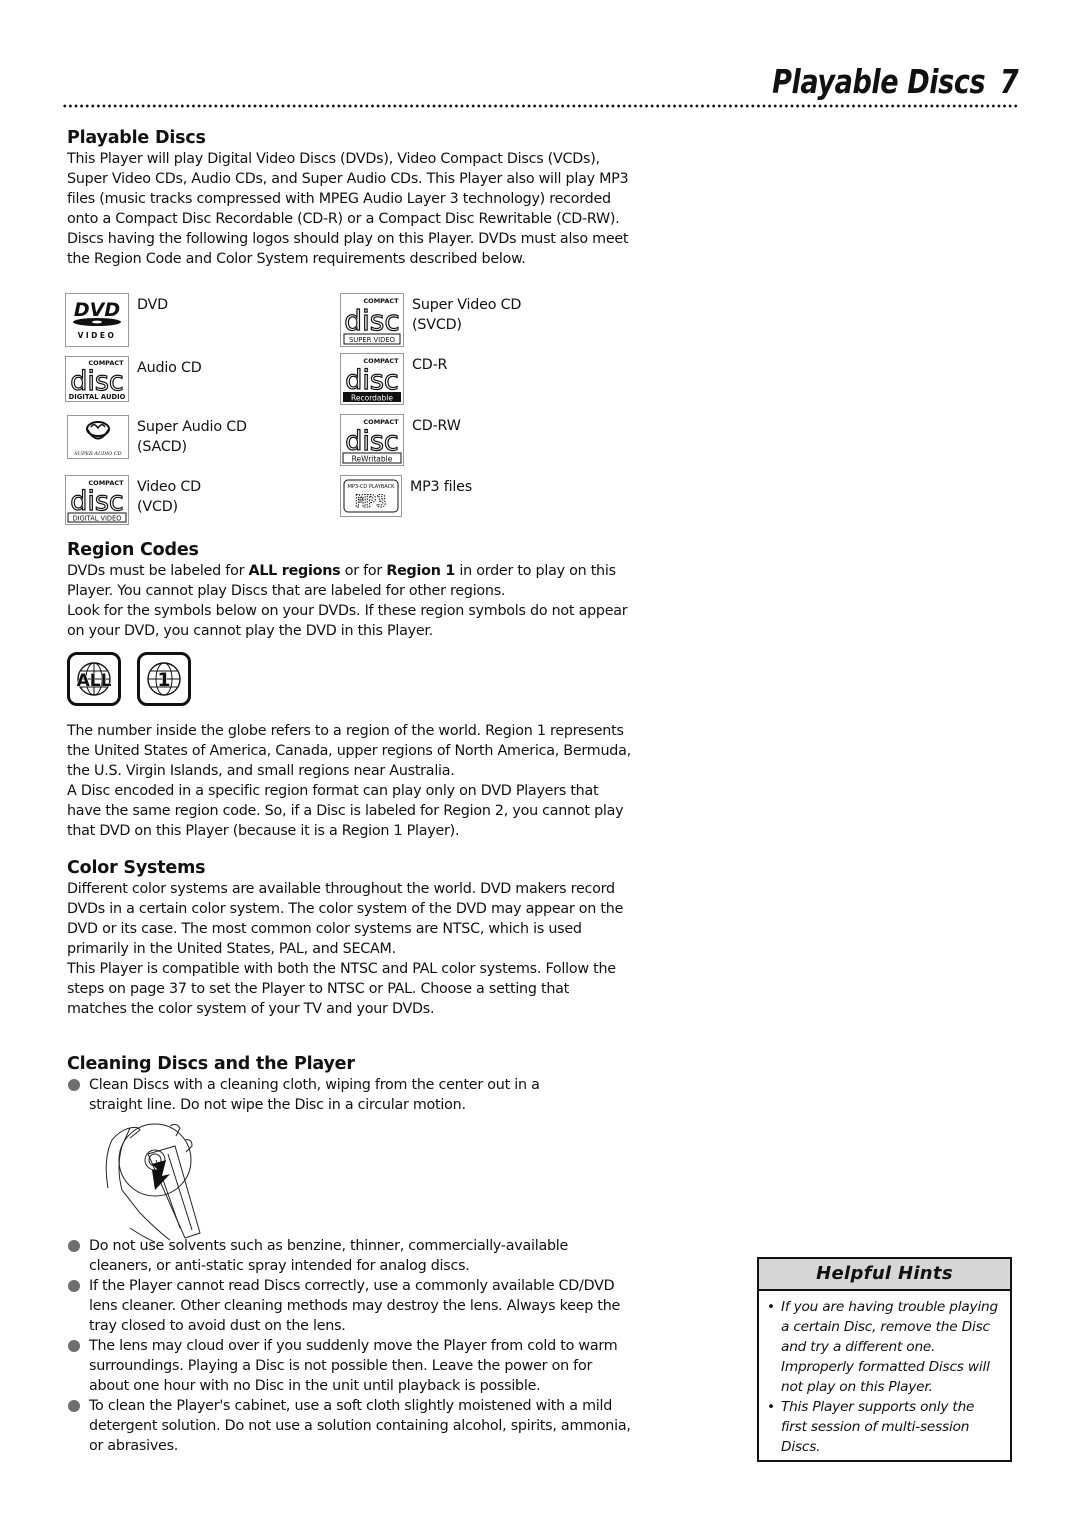  Describe the element at coordinates (372, 340) in the screenshot. I see `svg-text: SUPER VIDEO` at that location.